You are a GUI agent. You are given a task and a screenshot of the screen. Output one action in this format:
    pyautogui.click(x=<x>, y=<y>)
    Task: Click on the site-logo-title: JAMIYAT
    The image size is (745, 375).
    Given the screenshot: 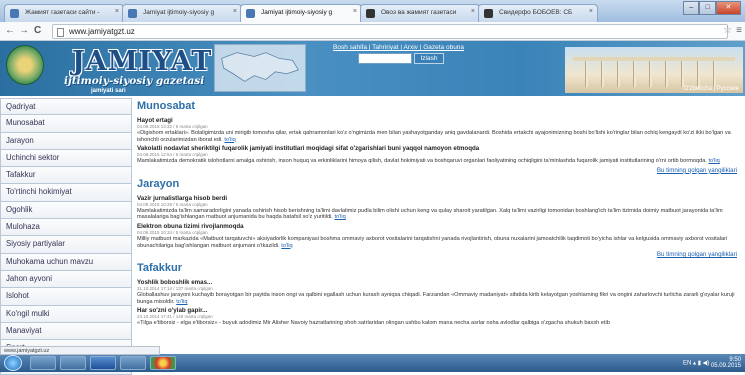 What is the action you would take?
    pyautogui.click(x=142, y=61)
    